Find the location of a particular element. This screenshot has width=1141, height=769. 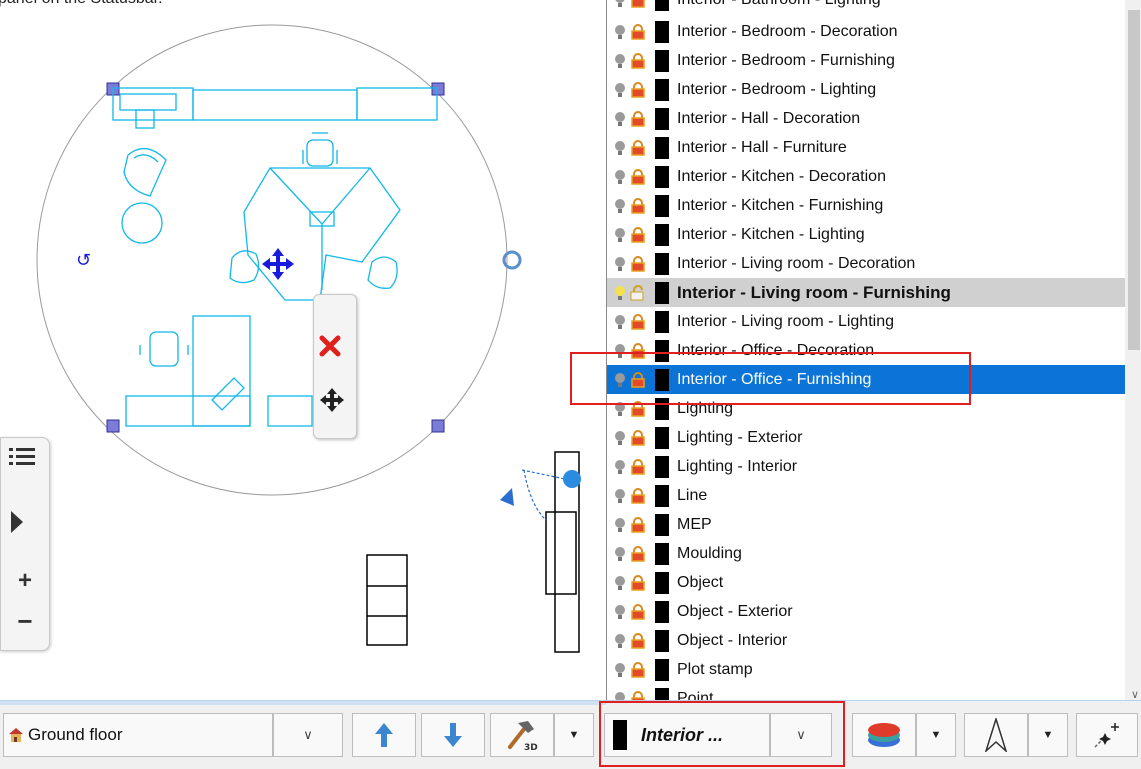

zoom-in-button: + is located at coordinates (25, 581).